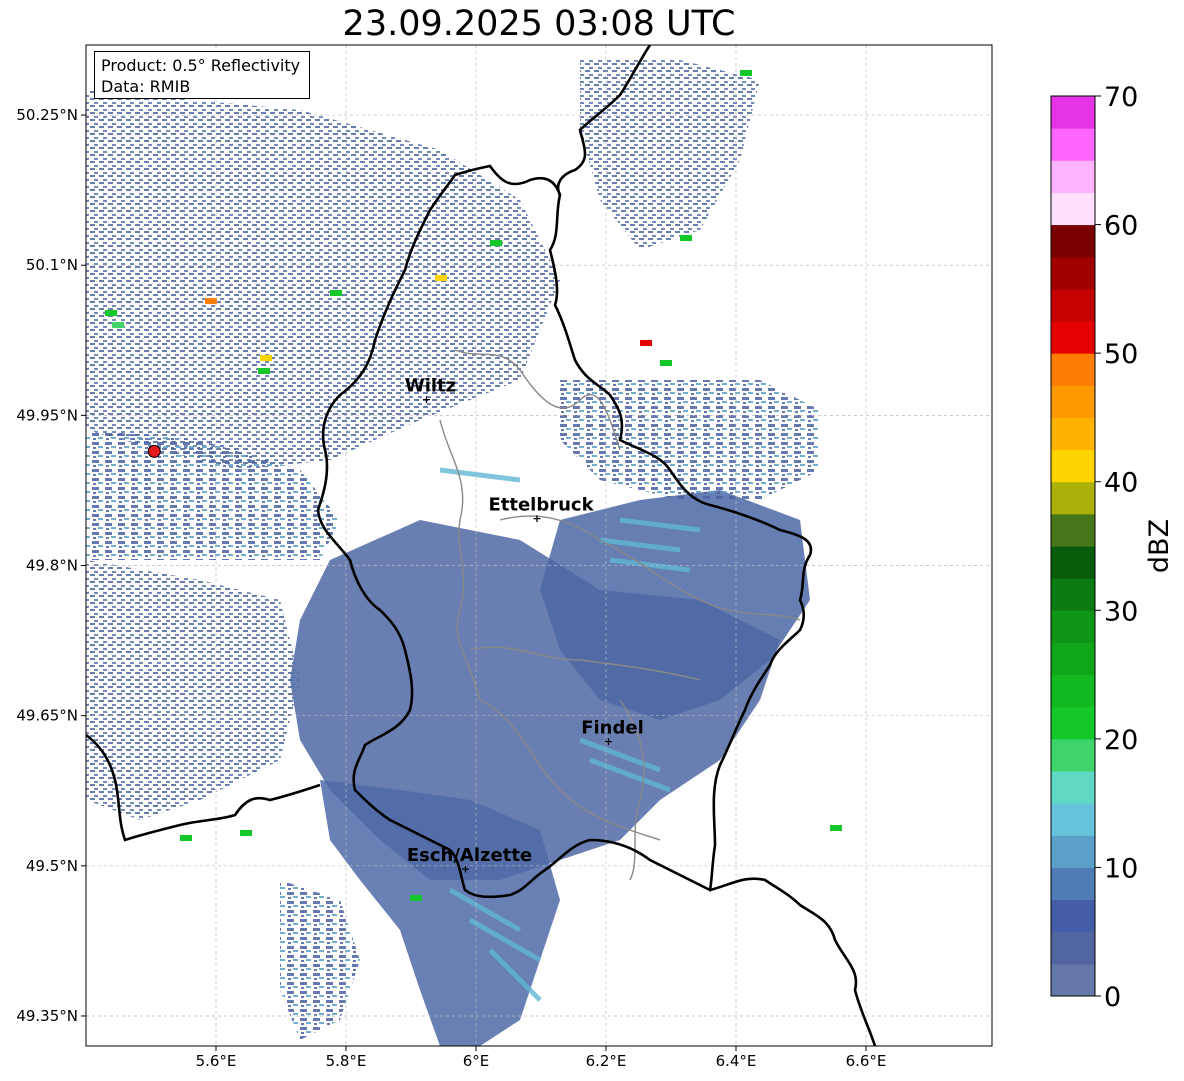  What do you see at coordinates (430, 385) in the screenshot?
I see `city-label: Wiltz` at bounding box center [430, 385].